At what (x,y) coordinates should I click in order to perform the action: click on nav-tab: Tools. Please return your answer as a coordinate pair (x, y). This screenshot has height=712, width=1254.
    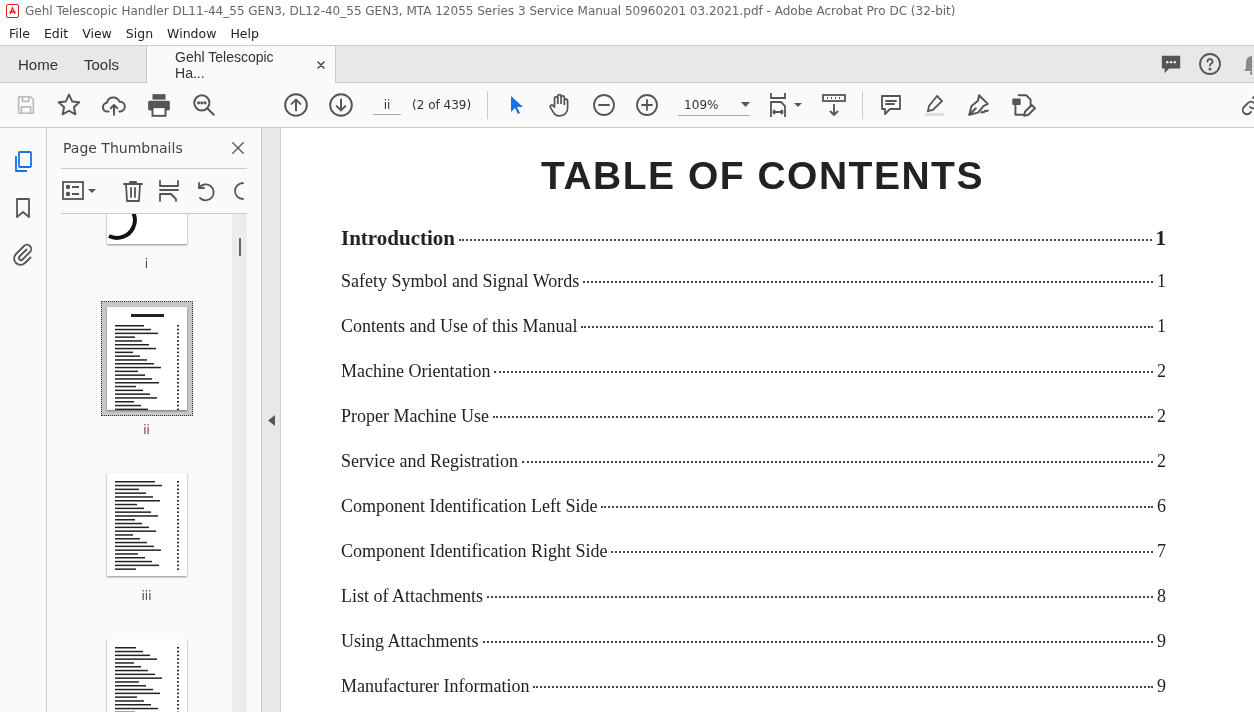
    Looking at the image, I should click on (102, 64).